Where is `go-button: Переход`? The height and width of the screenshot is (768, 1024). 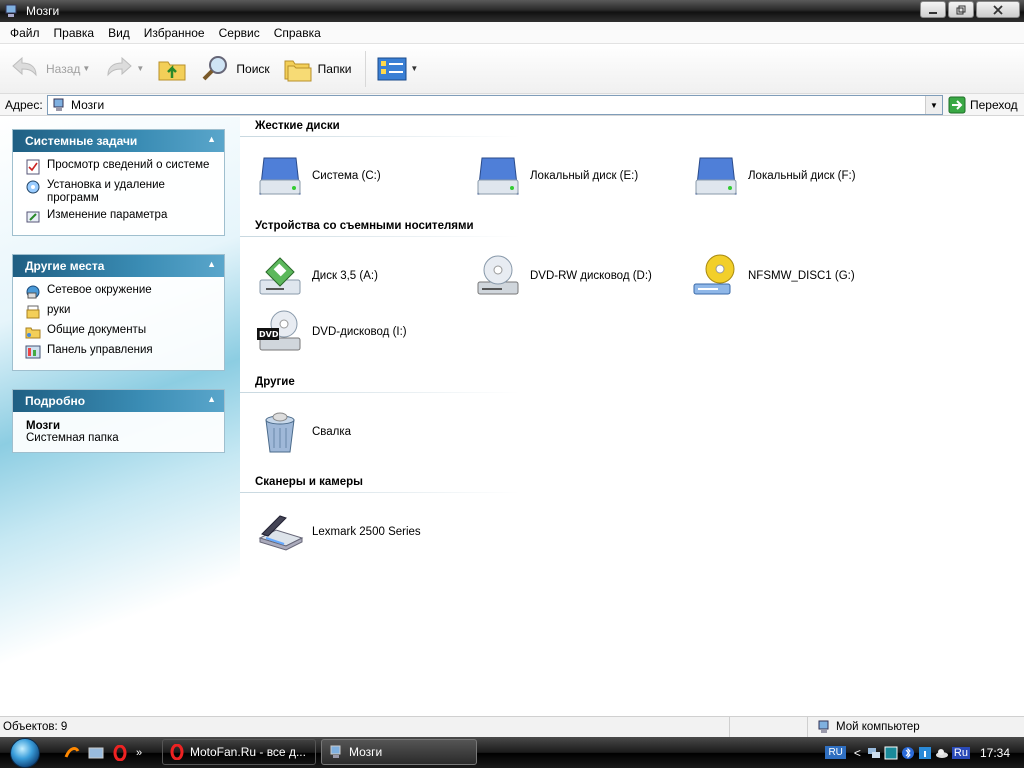
go-button: Переход is located at coordinates (983, 105).